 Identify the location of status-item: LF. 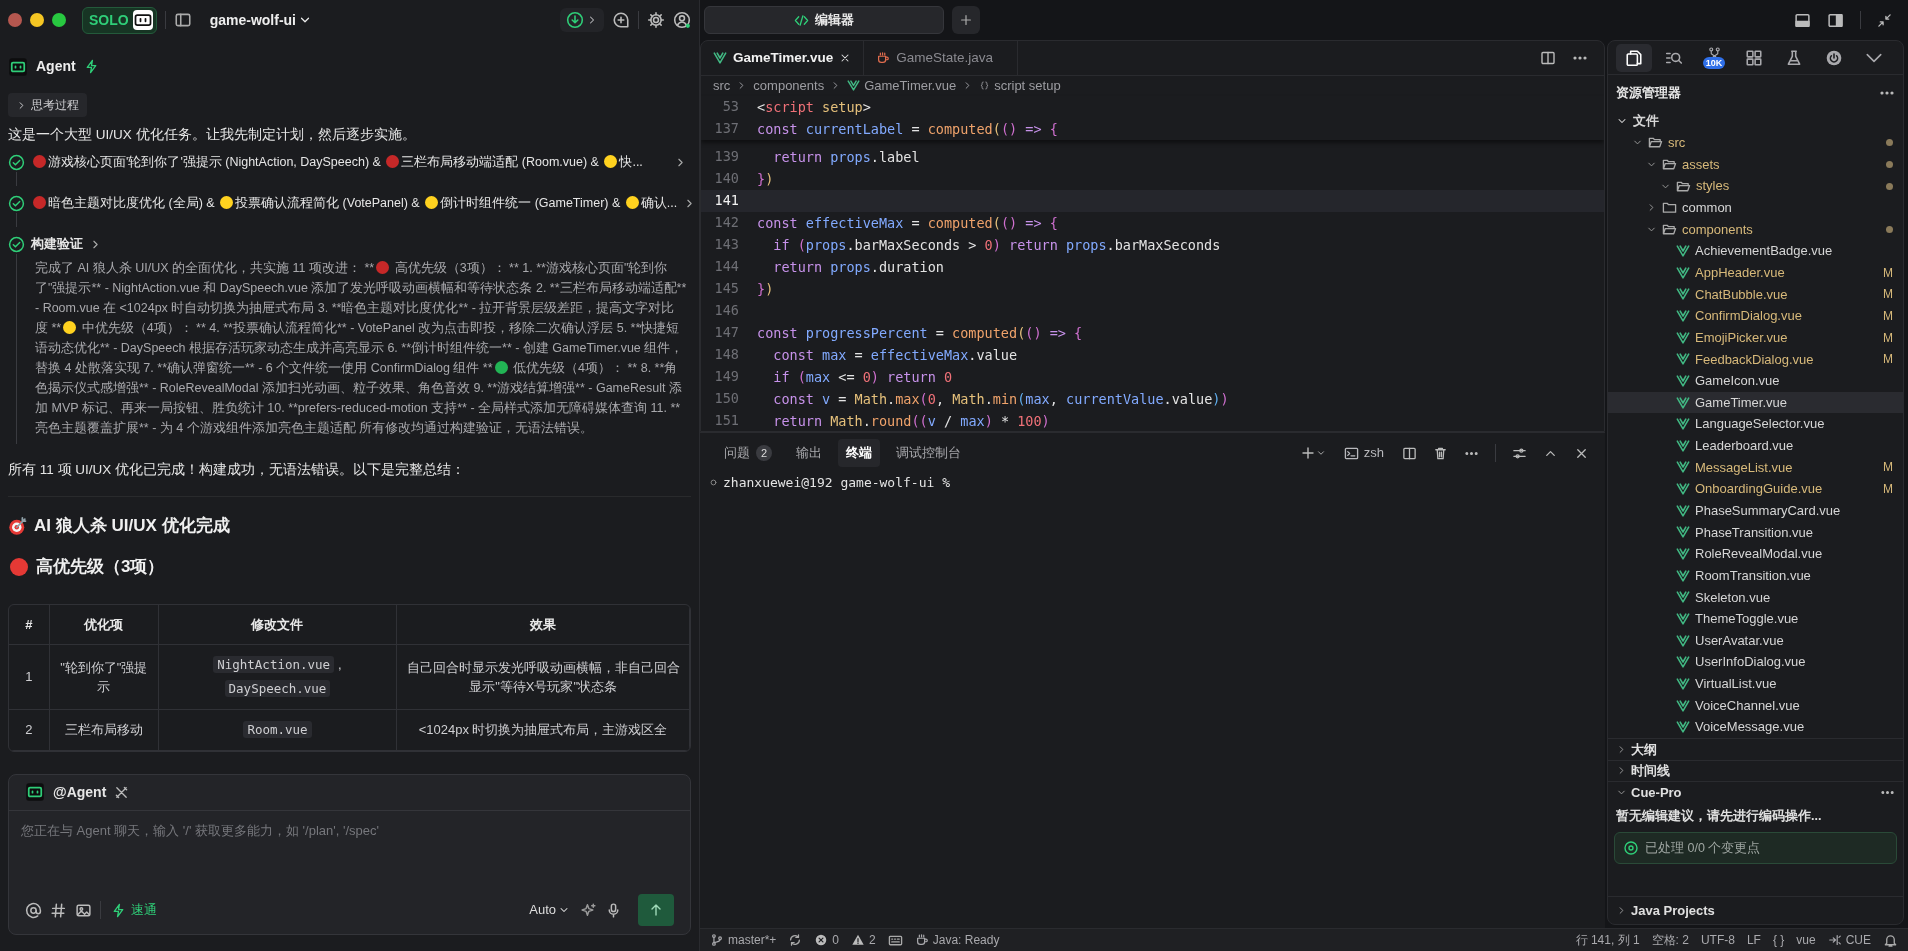
(1753, 940).